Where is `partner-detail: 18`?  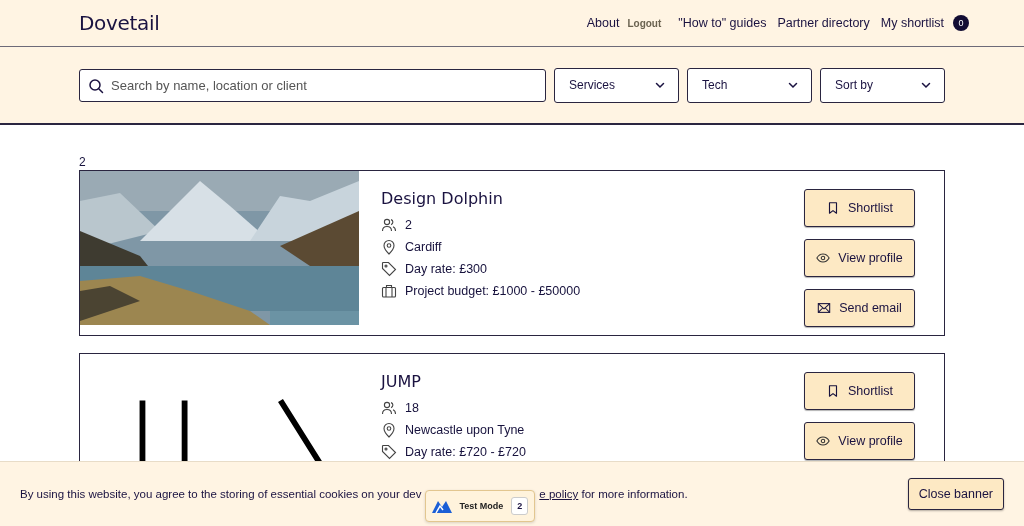 partner-detail: 18 is located at coordinates (412, 408).